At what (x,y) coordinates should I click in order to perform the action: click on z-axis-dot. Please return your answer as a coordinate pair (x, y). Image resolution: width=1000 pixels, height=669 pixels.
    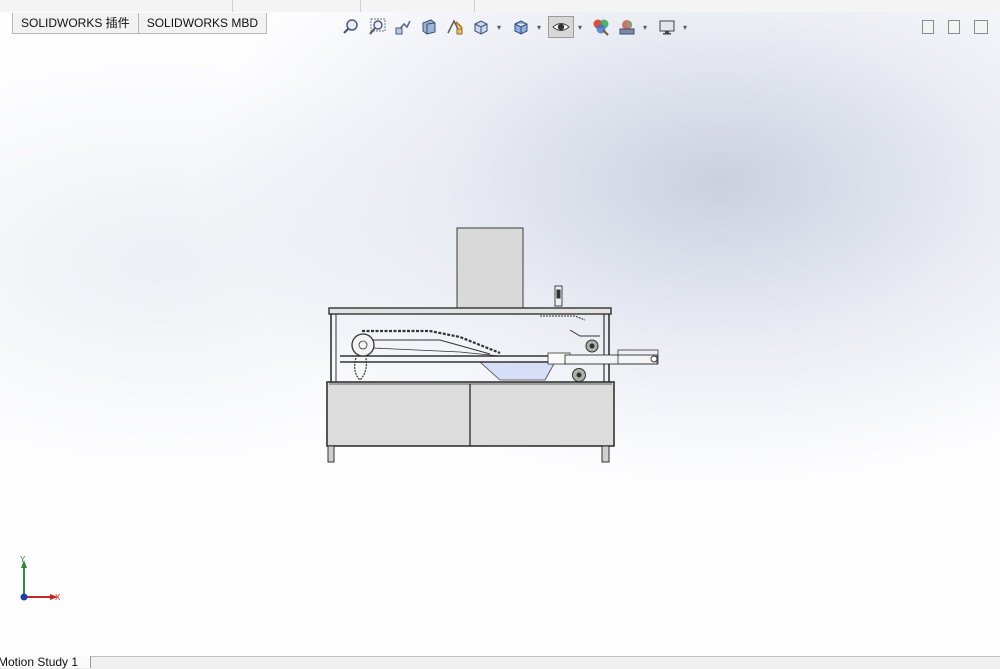
    Looking at the image, I should click on (24, 597).